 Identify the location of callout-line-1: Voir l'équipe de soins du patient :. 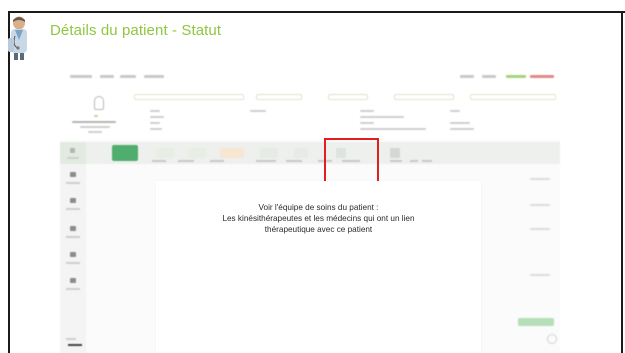
(318, 207).